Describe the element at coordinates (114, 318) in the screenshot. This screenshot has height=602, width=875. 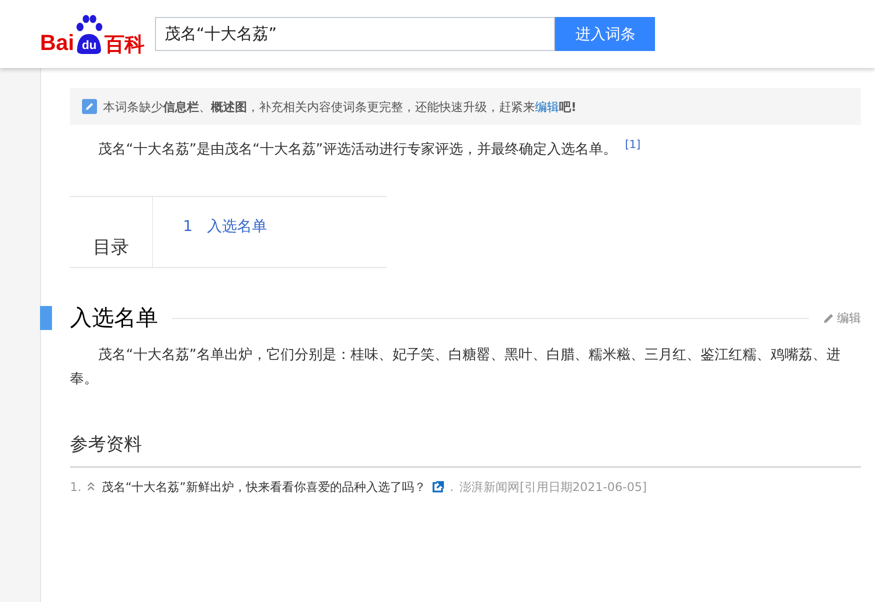
I see `section-title: 入选名单` at that location.